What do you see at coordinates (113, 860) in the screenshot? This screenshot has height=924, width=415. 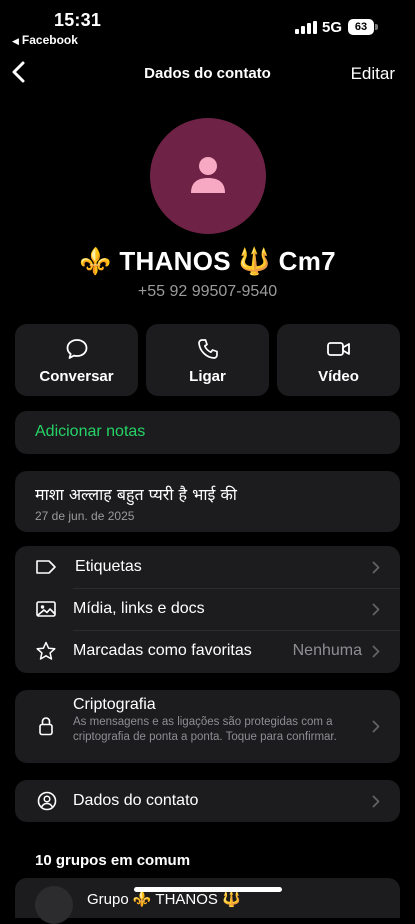 I see `common-groups-header: 10 grupos em comum` at bounding box center [113, 860].